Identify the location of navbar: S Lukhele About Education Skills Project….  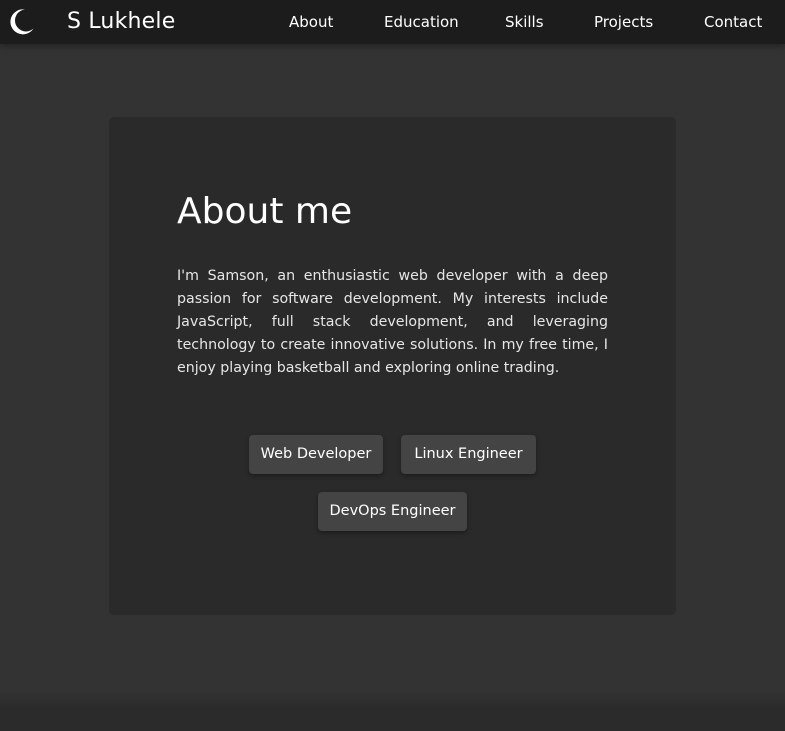
(392, 22).